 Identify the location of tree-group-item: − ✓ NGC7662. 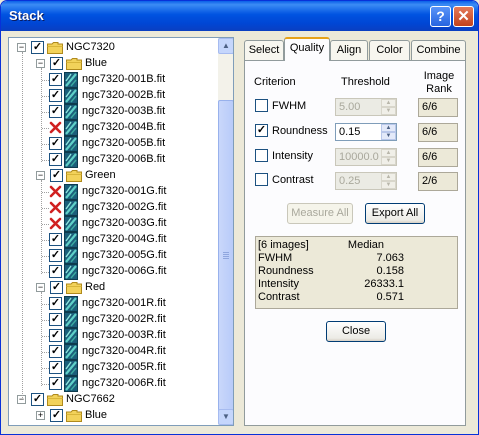
(111, 400).